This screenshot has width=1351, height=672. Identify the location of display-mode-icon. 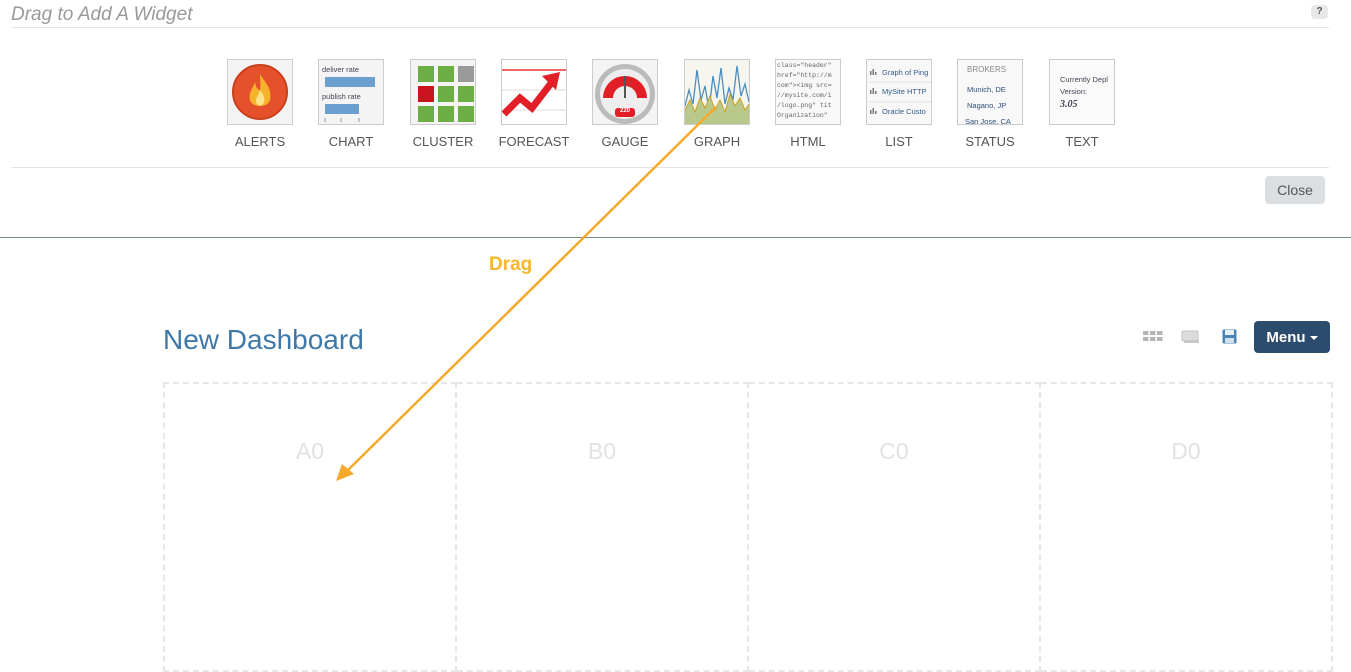
(1190, 336).